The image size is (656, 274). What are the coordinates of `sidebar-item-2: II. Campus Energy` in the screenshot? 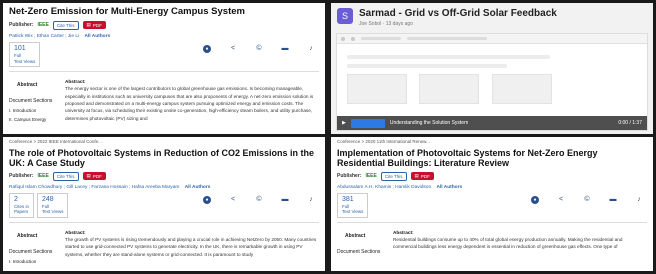 It's located at (34, 117).